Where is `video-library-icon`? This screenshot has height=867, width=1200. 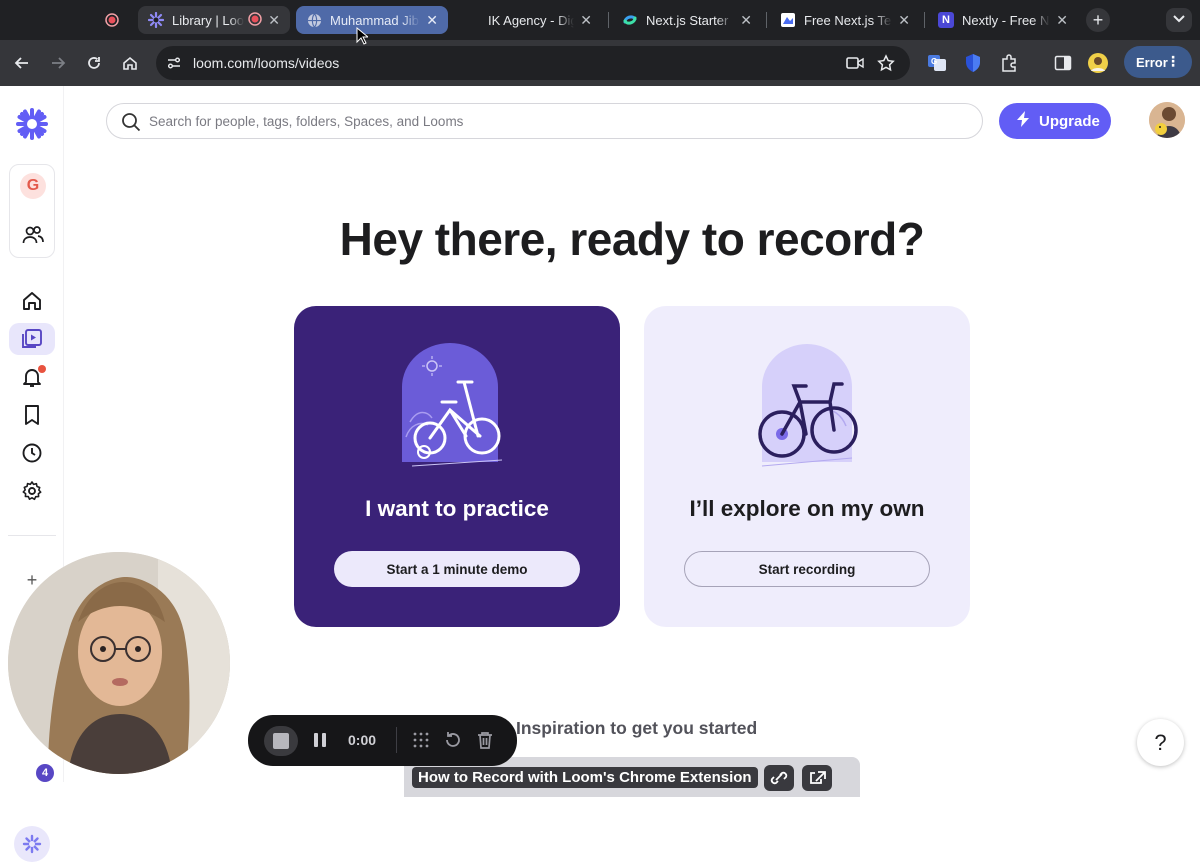
video-library-icon is located at coordinates (32, 338).